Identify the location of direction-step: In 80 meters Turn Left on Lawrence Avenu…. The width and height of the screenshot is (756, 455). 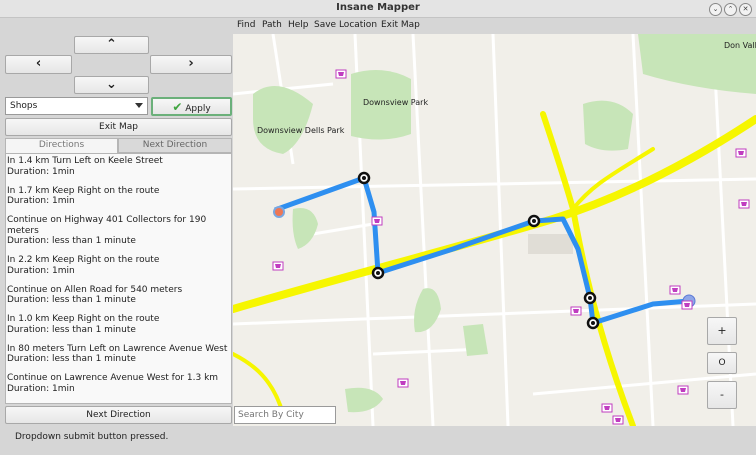
(118, 354).